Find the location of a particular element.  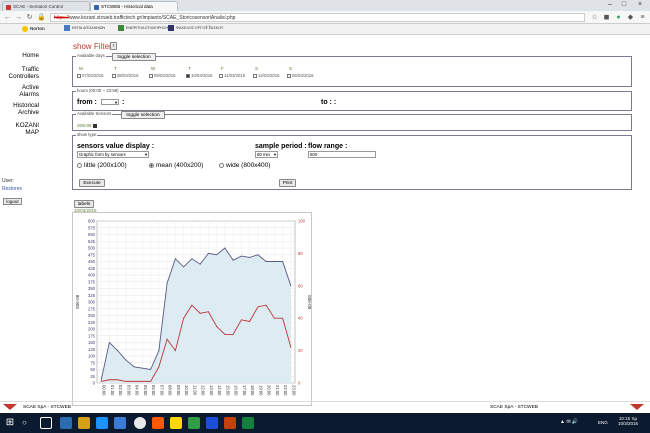

day-checkbox: 09/03/2016 is located at coordinates (162, 75).